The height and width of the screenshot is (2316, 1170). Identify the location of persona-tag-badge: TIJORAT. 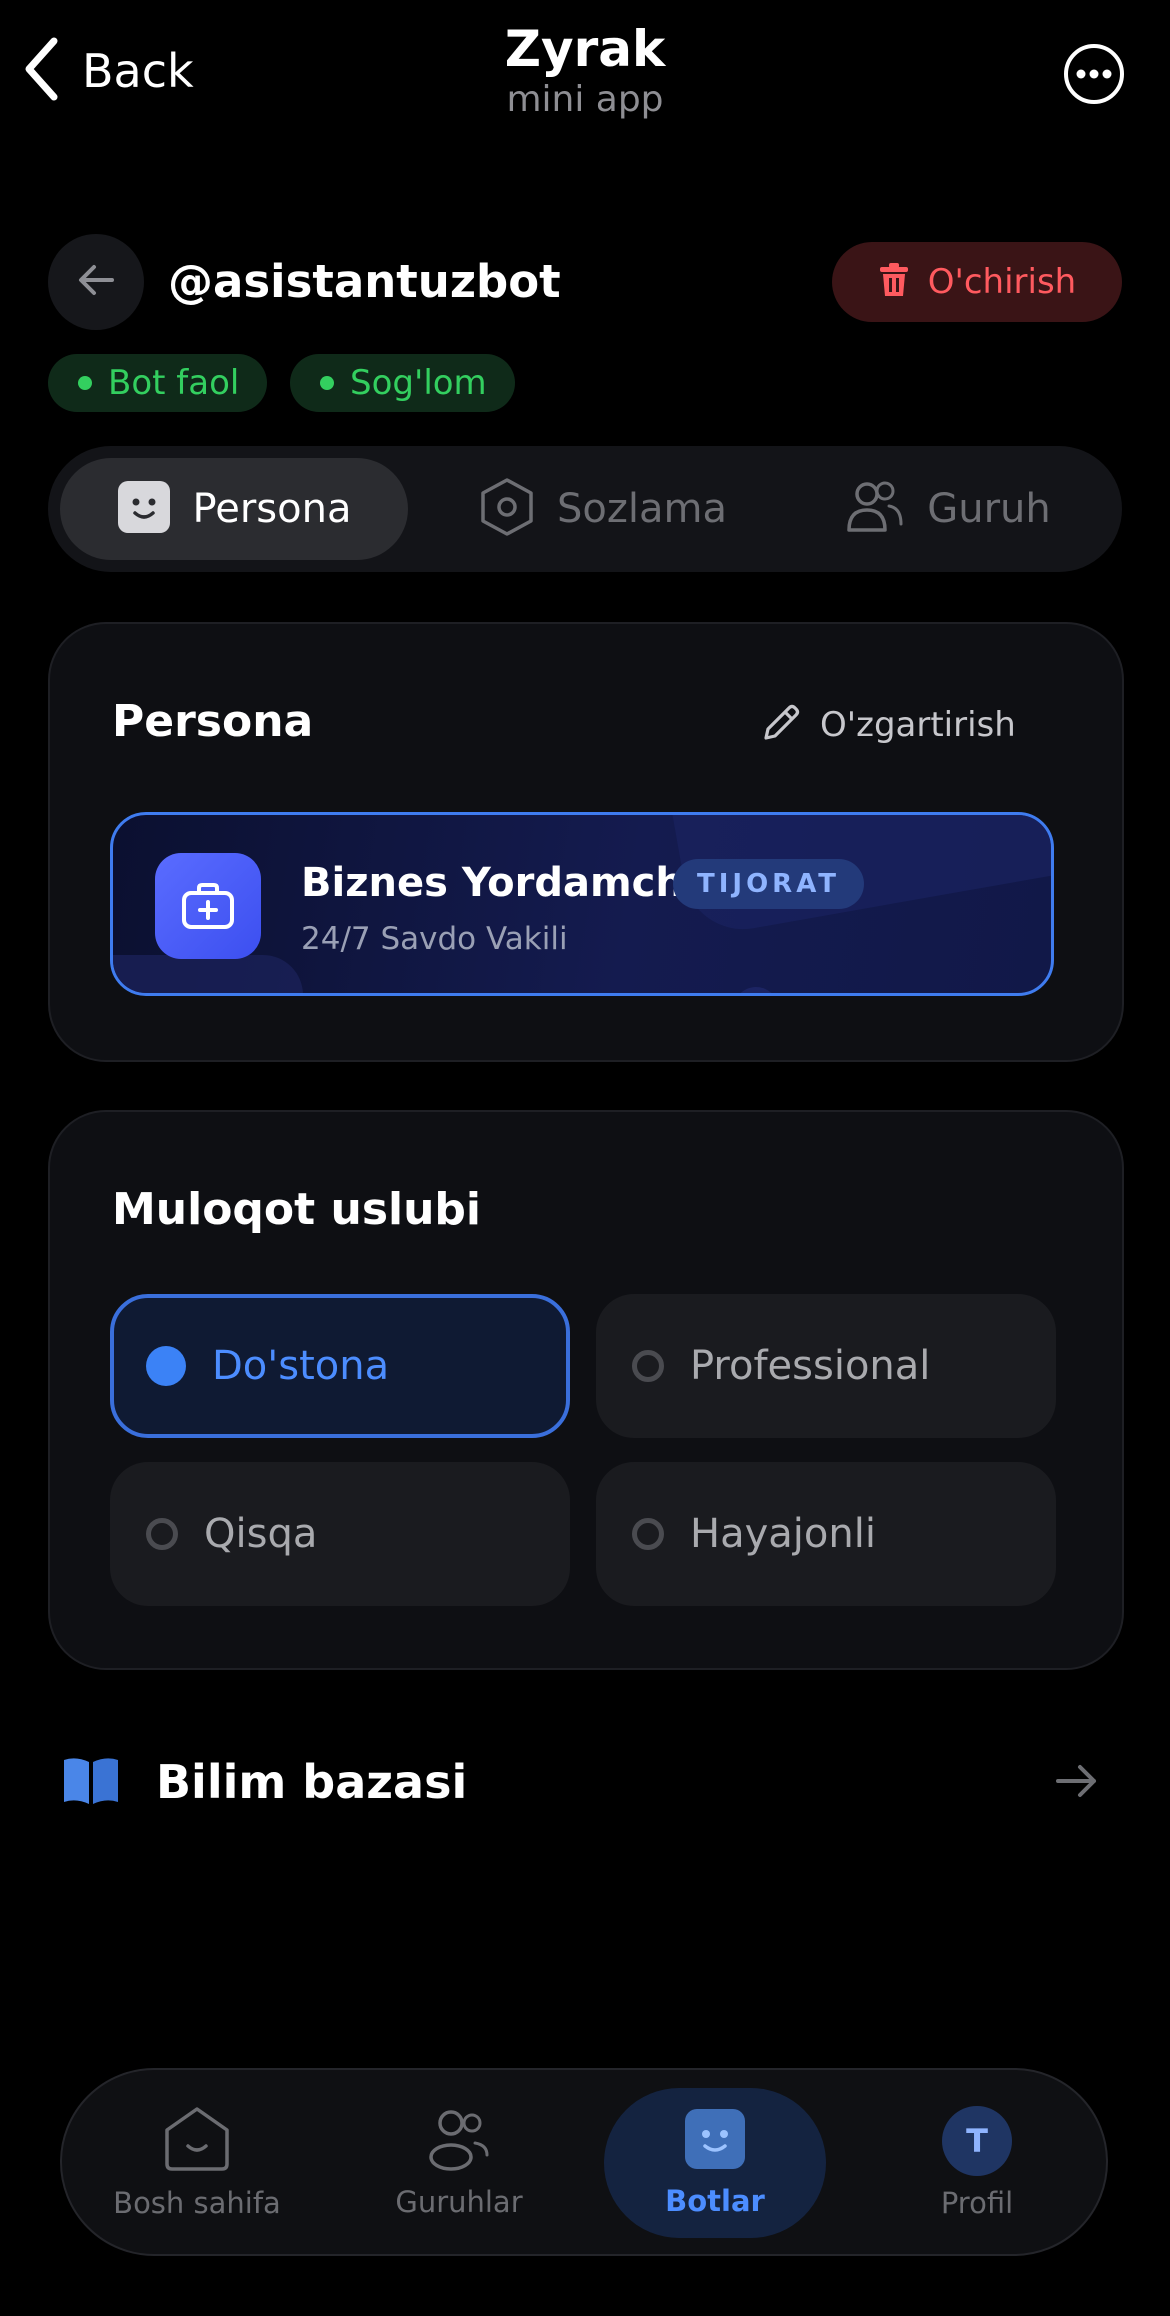
(769, 884).